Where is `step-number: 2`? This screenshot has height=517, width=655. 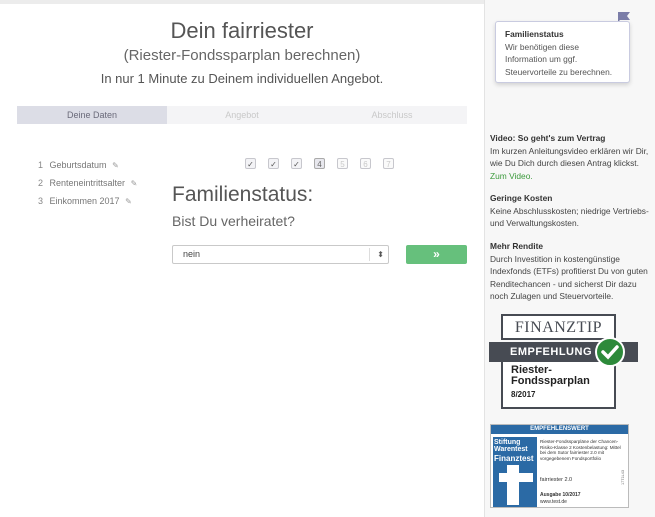 step-number: 2 is located at coordinates (41, 183).